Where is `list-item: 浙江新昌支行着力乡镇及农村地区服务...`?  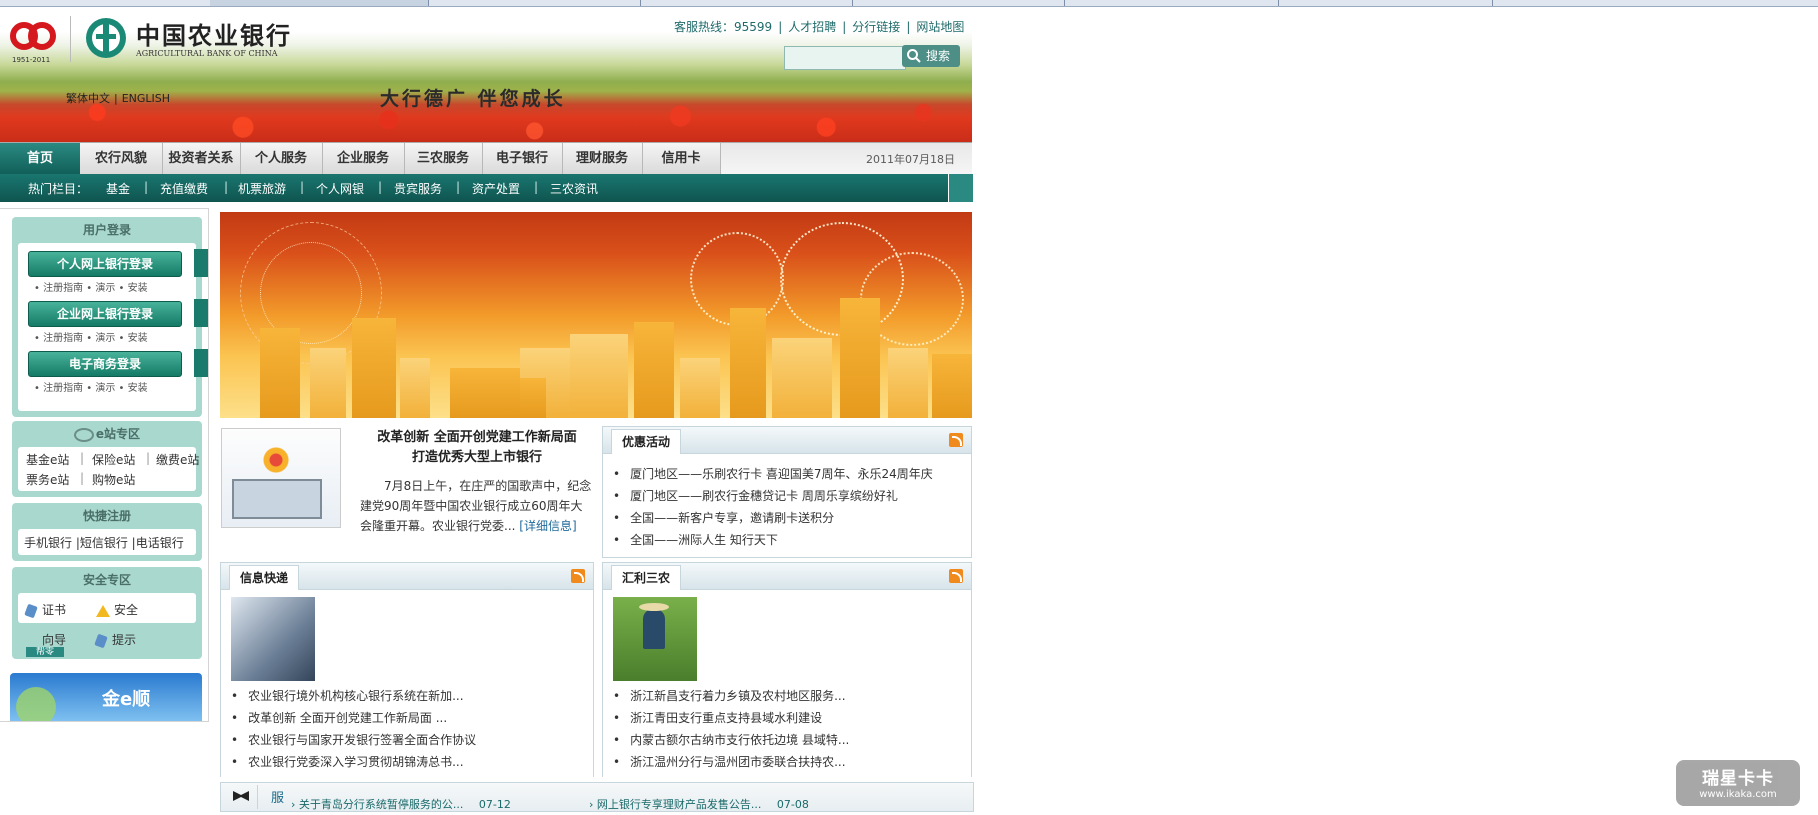
list-item: 浙江新昌支行着力乡镇及农村地区服务... is located at coordinates (729, 695).